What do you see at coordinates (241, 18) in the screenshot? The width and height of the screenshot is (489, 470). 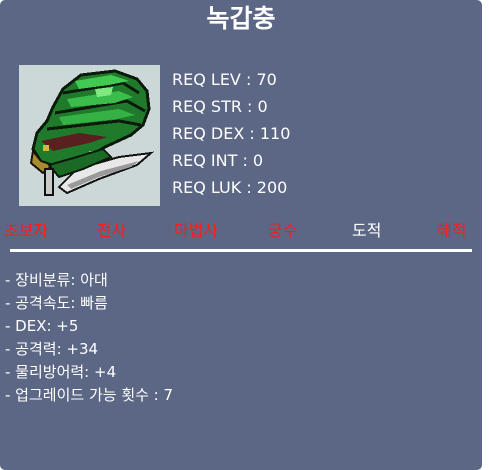 I see `item-name: 녹갑충` at bounding box center [241, 18].